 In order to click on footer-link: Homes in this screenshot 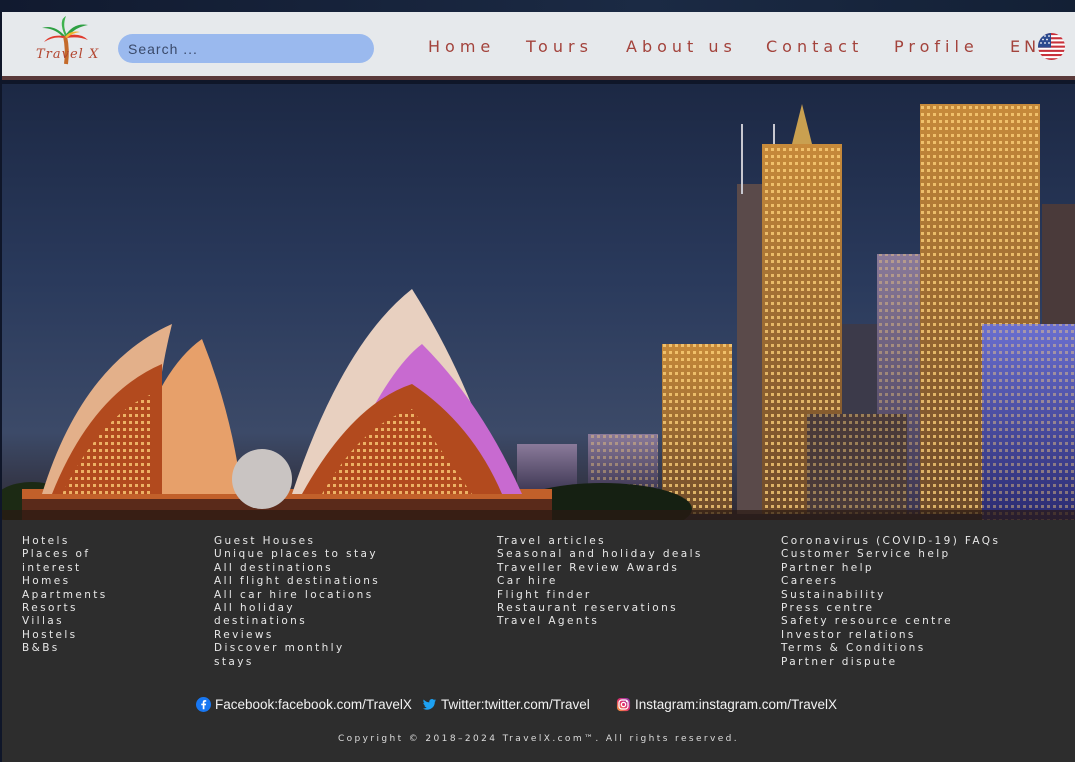, I will do `click(65, 581)`.